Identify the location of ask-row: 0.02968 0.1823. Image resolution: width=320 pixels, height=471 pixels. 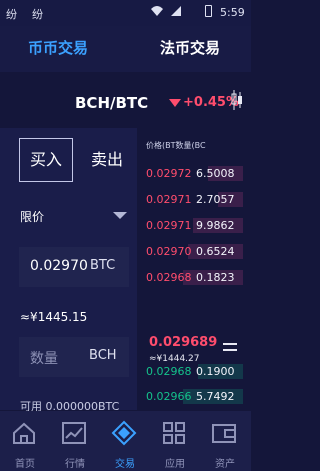
(193, 277).